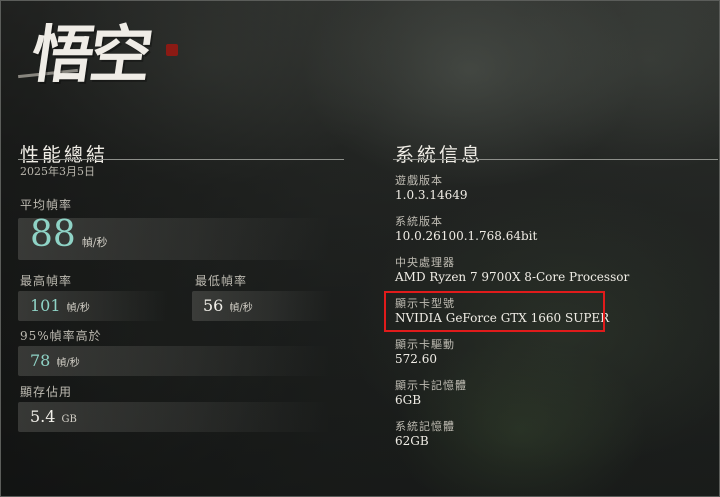 The image size is (720, 497). What do you see at coordinates (425, 262) in the screenshot?
I see `cpu-label: 中央處理器` at bounding box center [425, 262].